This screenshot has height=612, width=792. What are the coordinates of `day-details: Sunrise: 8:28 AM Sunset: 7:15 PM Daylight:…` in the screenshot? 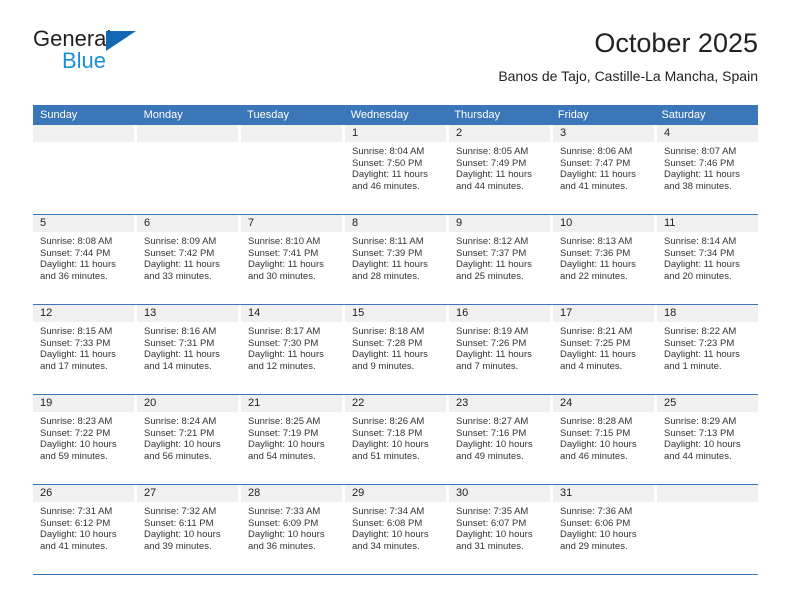 It's located at (603, 437).